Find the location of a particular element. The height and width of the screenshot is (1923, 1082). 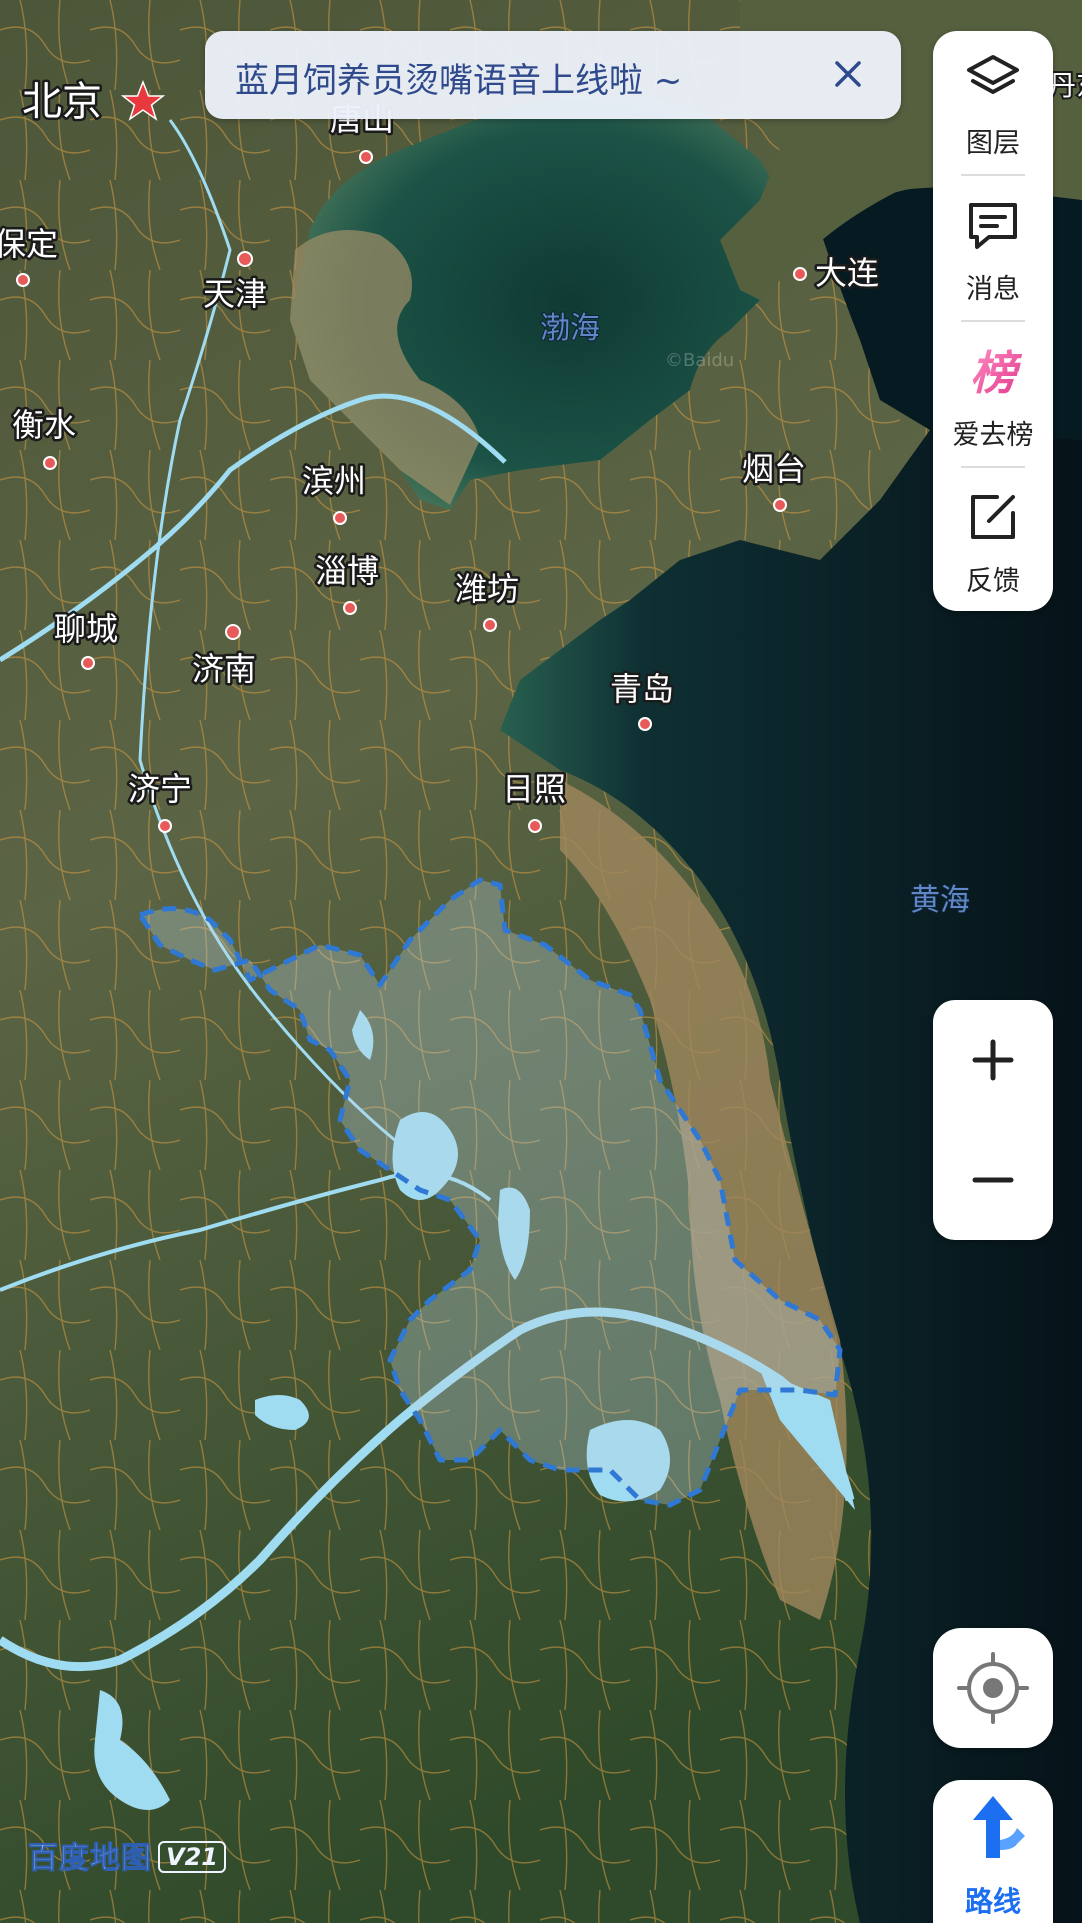

layers-label: 图层 is located at coordinates (993, 143).